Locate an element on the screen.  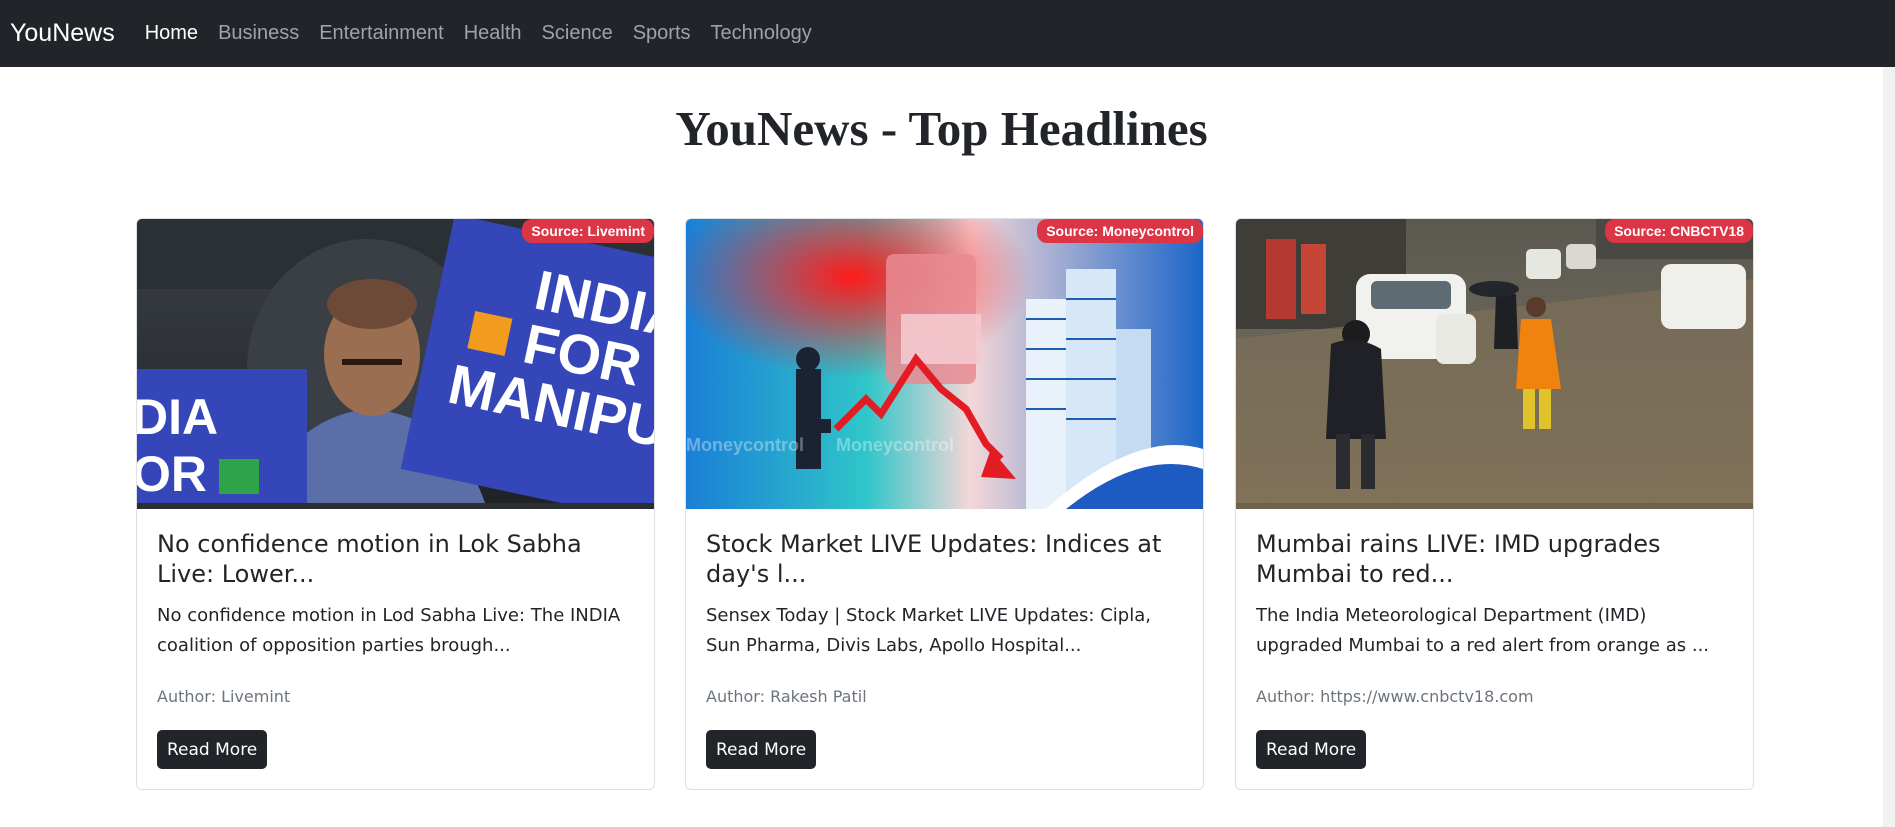
source-badge: Source: Livemint is located at coordinates (588, 231).